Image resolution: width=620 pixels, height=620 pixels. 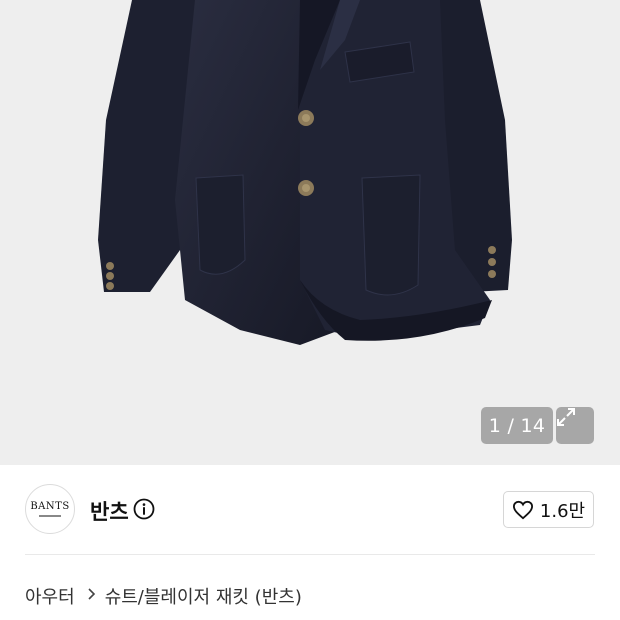 What do you see at coordinates (562, 511) in the screenshot?
I see `like-count: 1.6만` at bounding box center [562, 511].